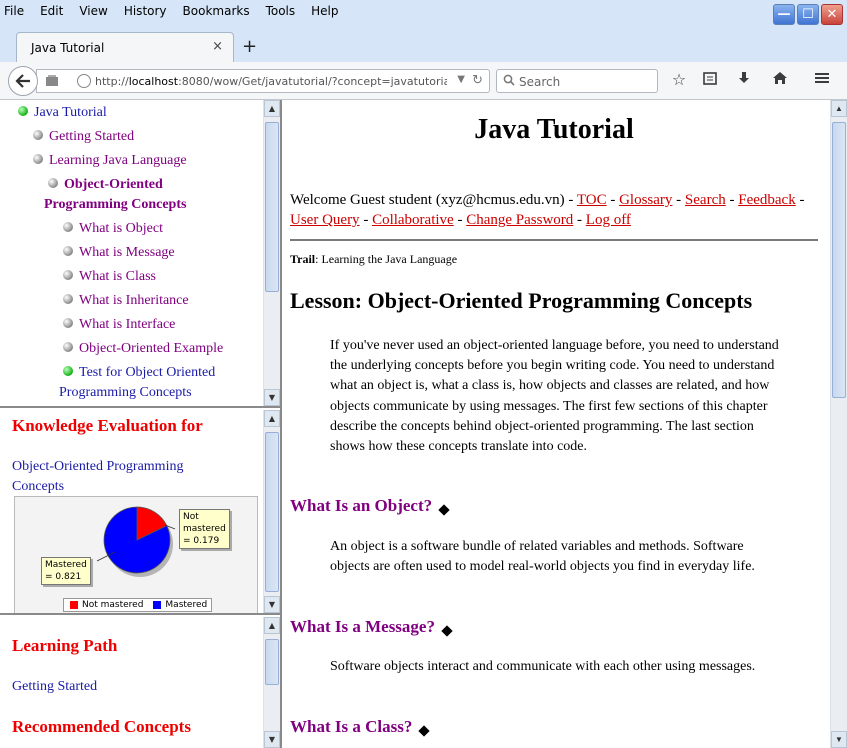 This screenshot has width=847, height=748. Describe the element at coordinates (125, 393) in the screenshot. I see `tree-item-test-oo-concepts-line2: Programming Concepts` at that location.